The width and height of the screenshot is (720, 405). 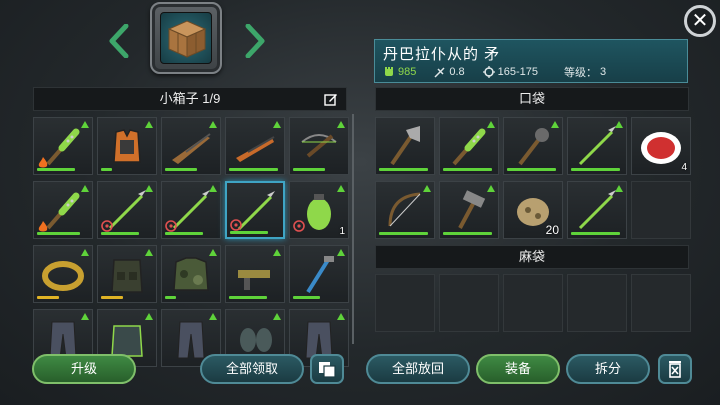 I want to click on chevron-right-icon, so click(x=255, y=41).